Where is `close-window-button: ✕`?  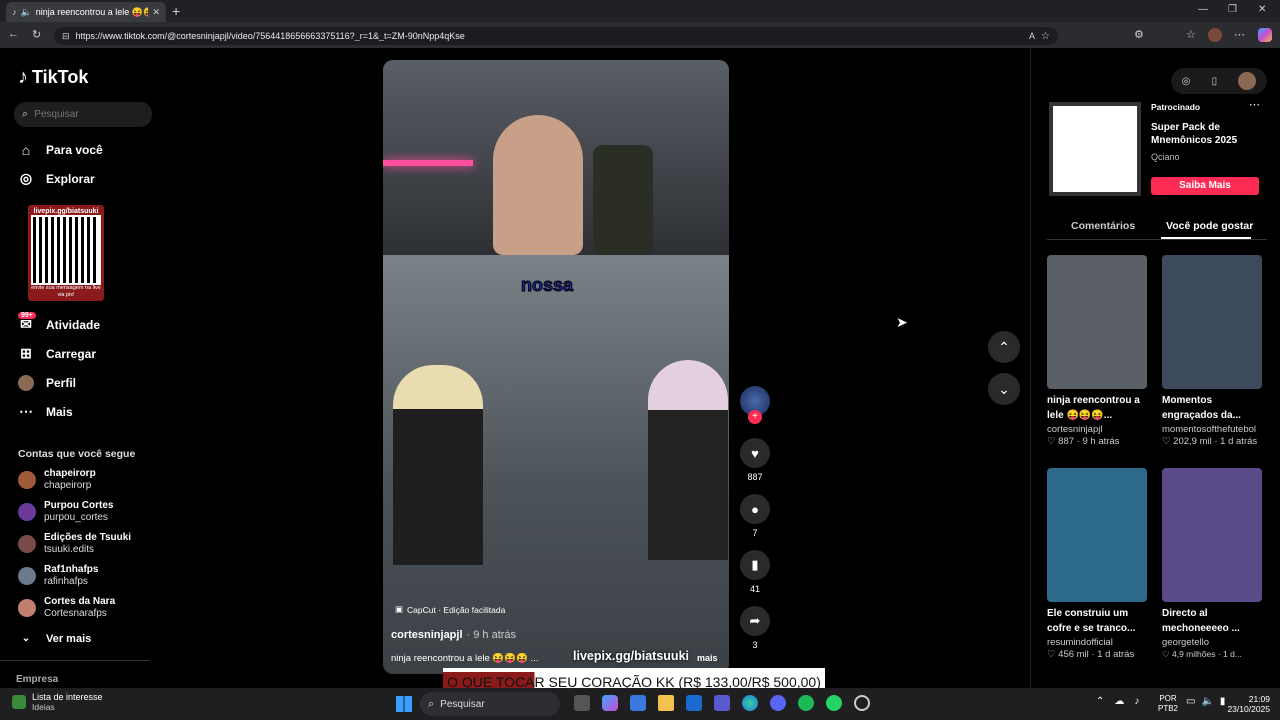
close-window-button: ✕ is located at coordinates (1262, 9).